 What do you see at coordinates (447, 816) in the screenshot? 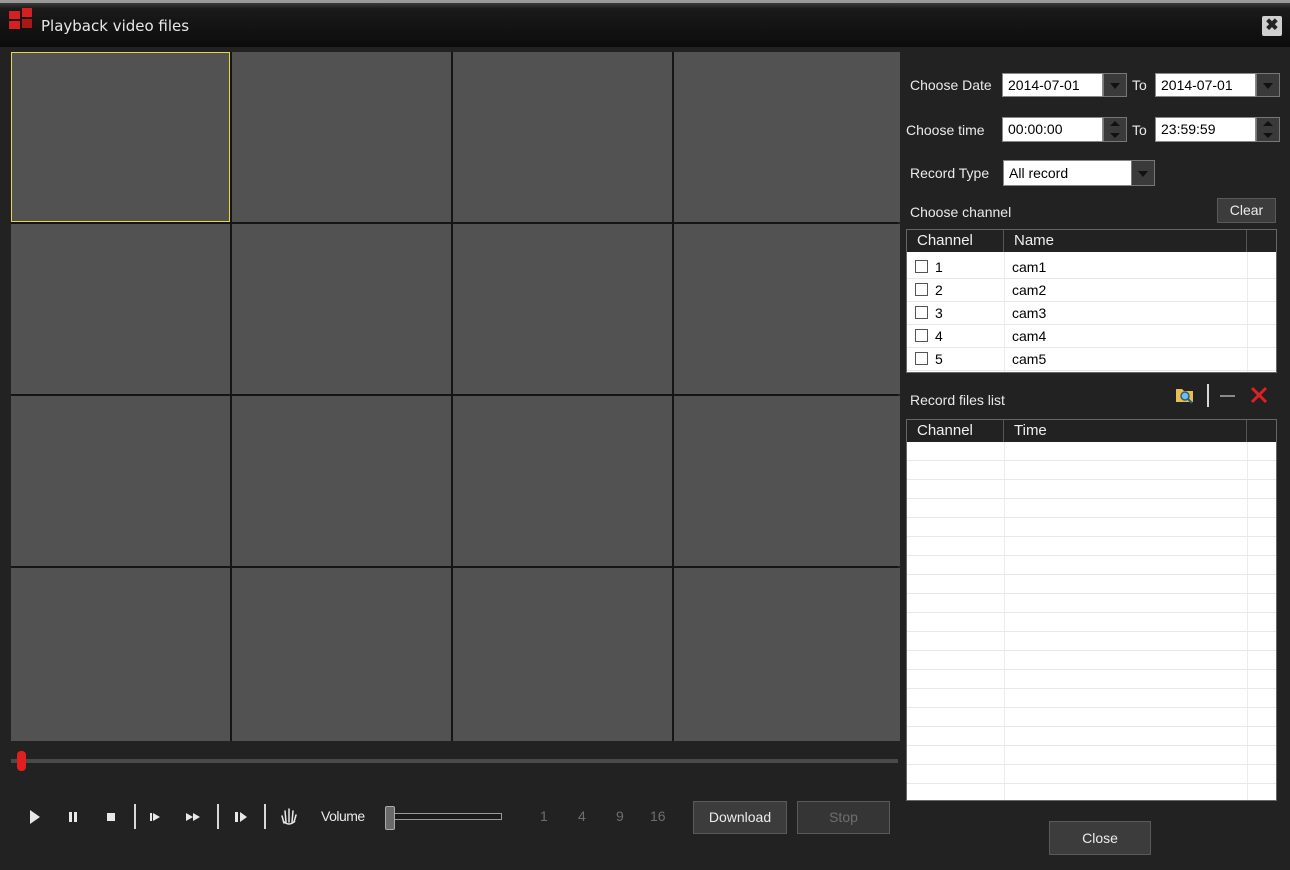
I see `volume-slider-track` at bounding box center [447, 816].